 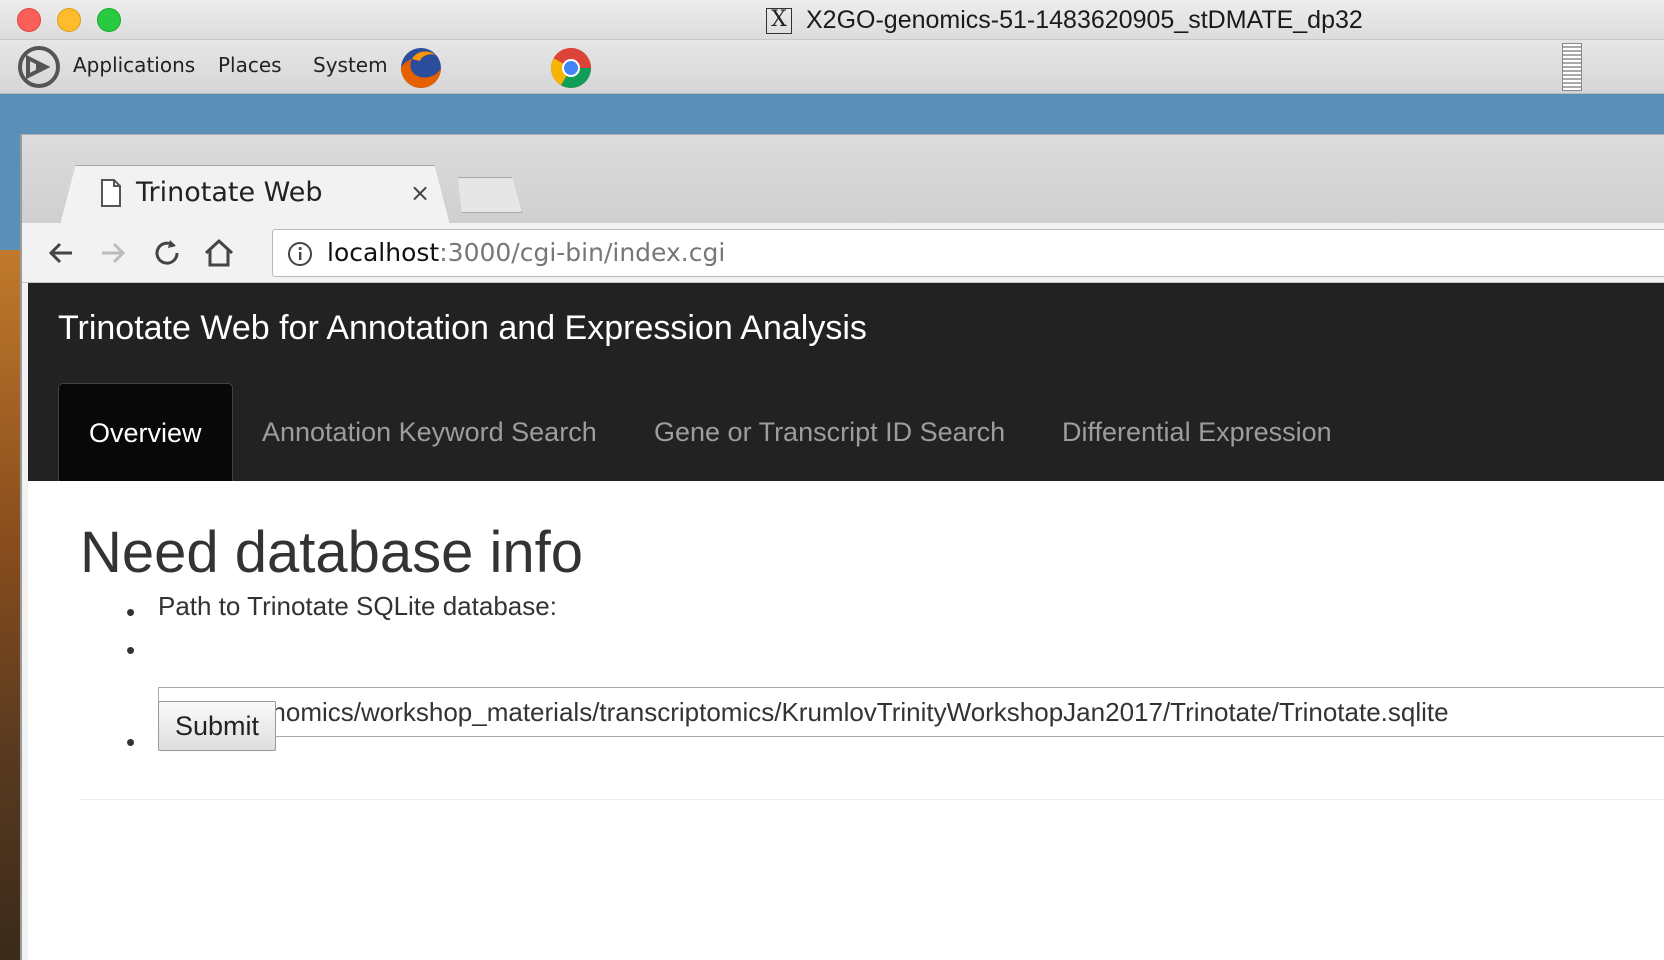 What do you see at coordinates (779, 21) in the screenshot?
I see `x11-icon: X` at bounding box center [779, 21].